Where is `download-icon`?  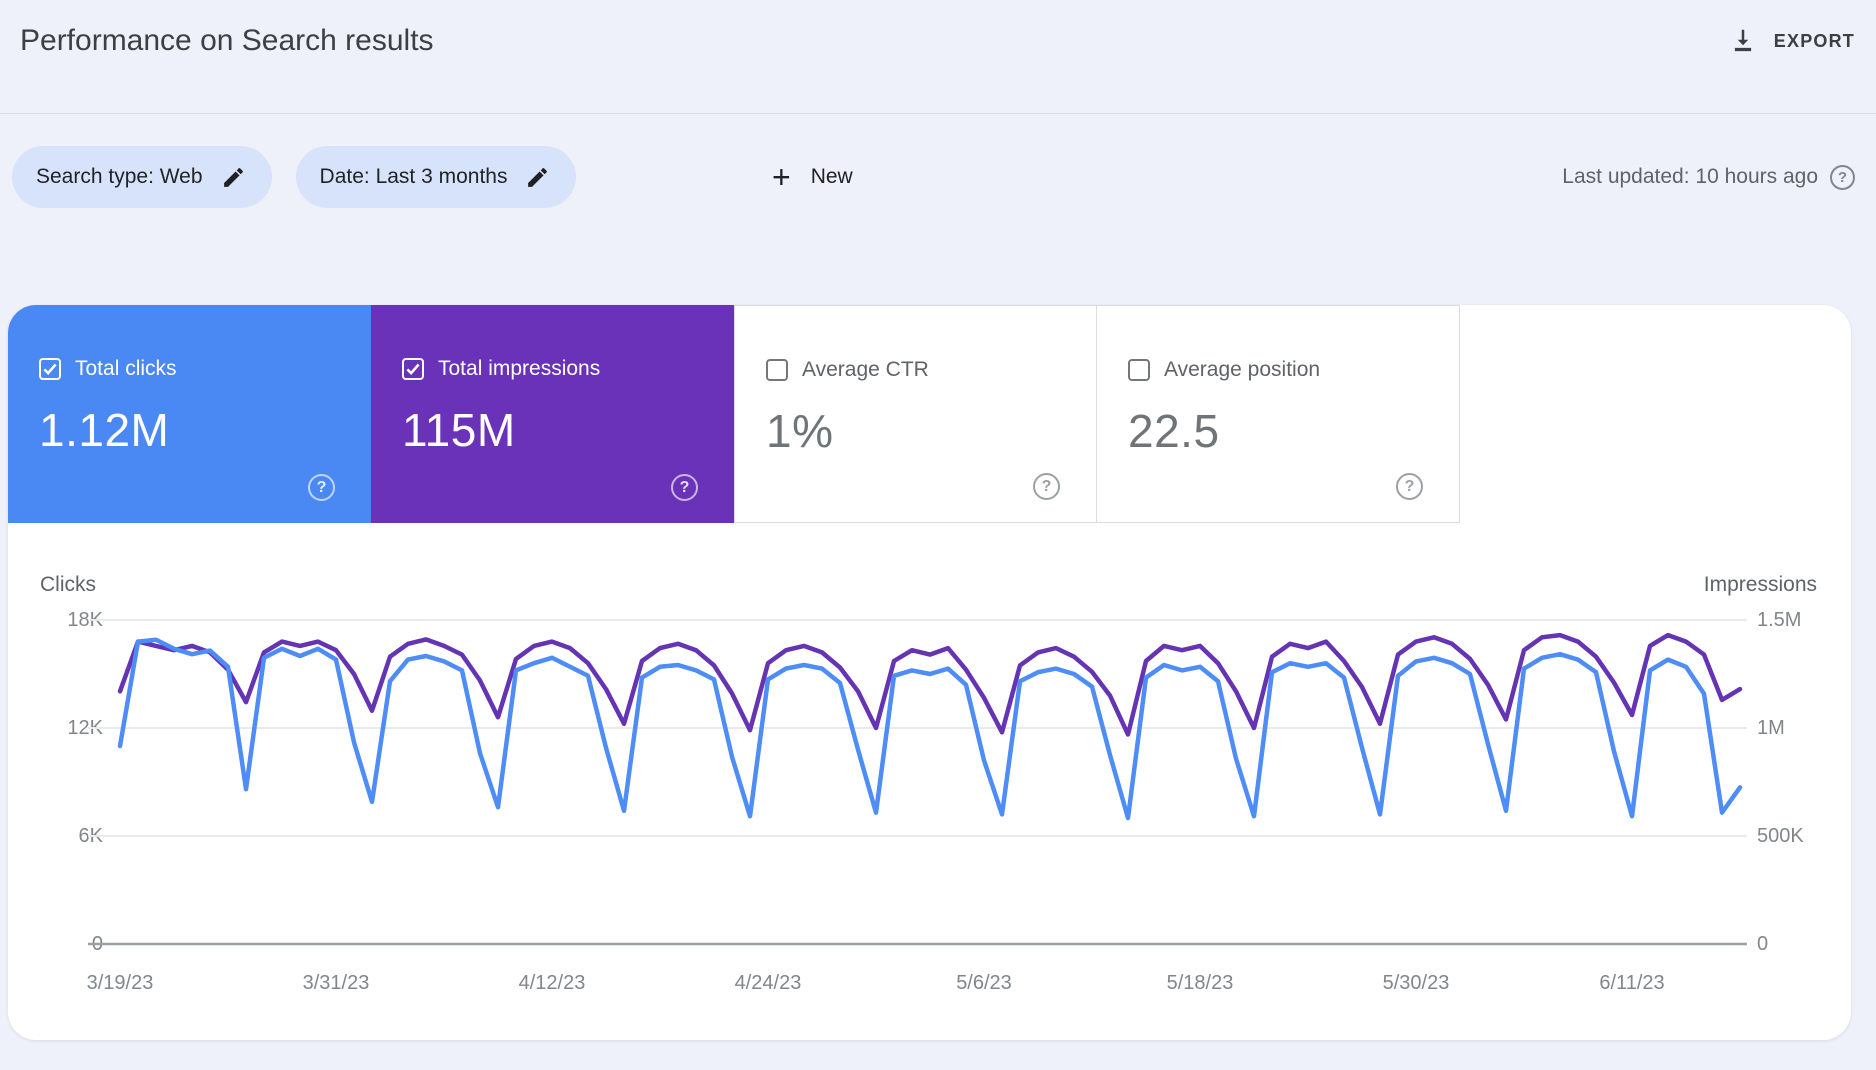 download-icon is located at coordinates (1743, 41).